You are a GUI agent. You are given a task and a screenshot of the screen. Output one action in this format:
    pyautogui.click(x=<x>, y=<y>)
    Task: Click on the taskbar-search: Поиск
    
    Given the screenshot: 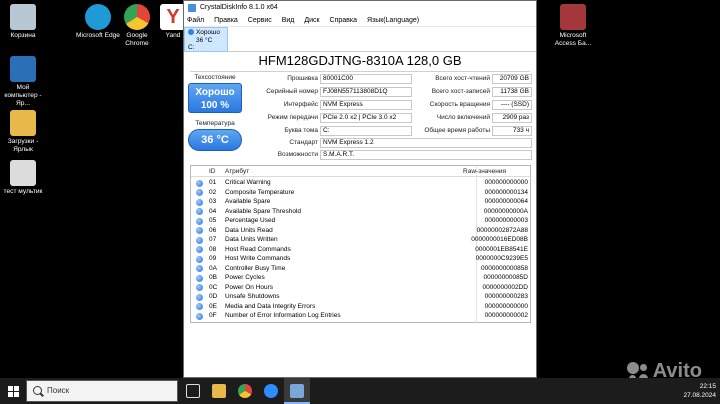 What is the action you would take?
    pyautogui.click(x=102, y=391)
    